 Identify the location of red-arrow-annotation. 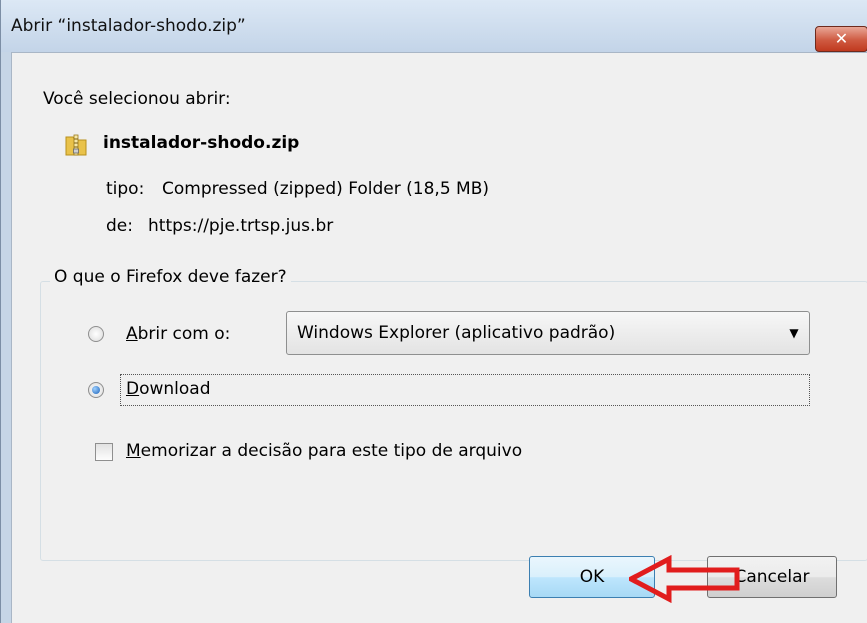
(684, 579).